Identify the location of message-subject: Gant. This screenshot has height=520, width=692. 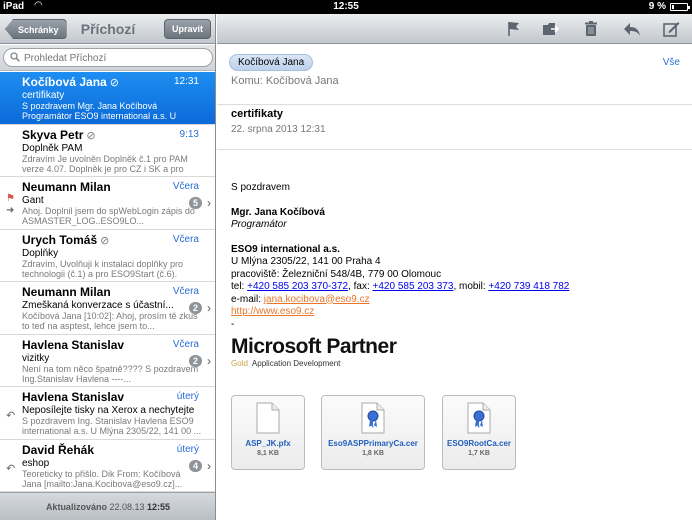
(33, 200).